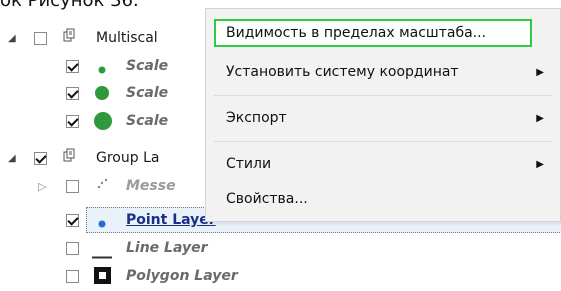 This screenshot has width=561, height=291. I want to click on collapsed-expand-icon: ▷, so click(42, 186).